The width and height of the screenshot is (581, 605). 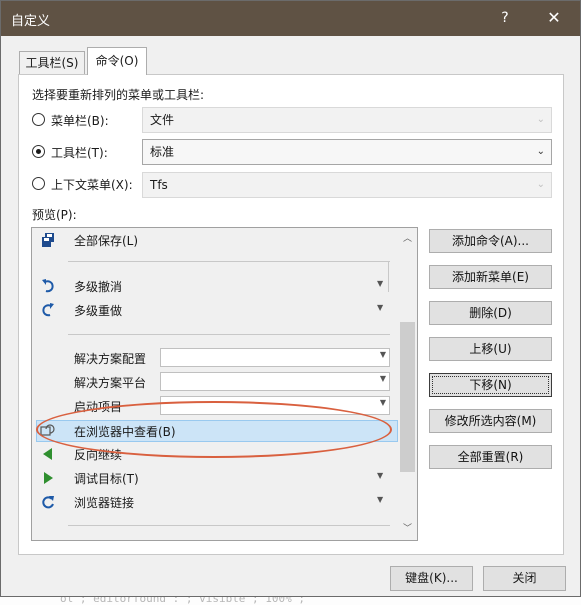 What do you see at coordinates (48, 431) in the screenshot?
I see `view-in-browser-icon` at bounding box center [48, 431].